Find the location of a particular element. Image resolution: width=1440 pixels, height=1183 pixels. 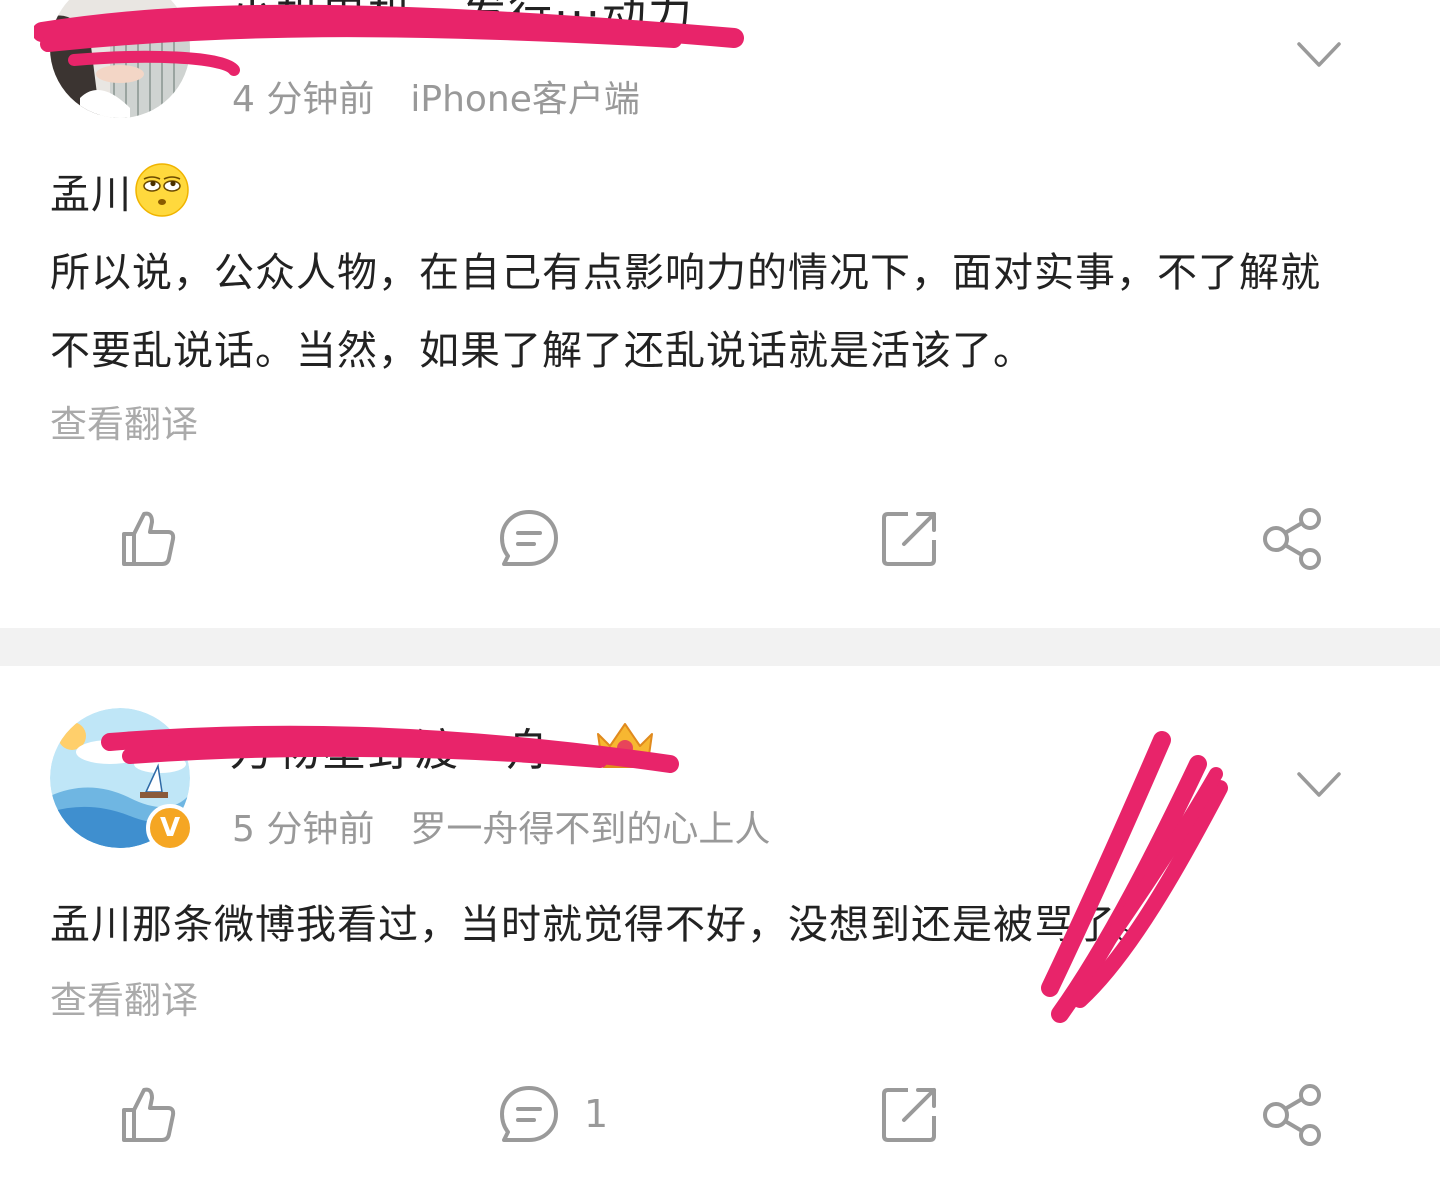

username: 小机电机···发行···动力 is located at coordinates (462, 21).